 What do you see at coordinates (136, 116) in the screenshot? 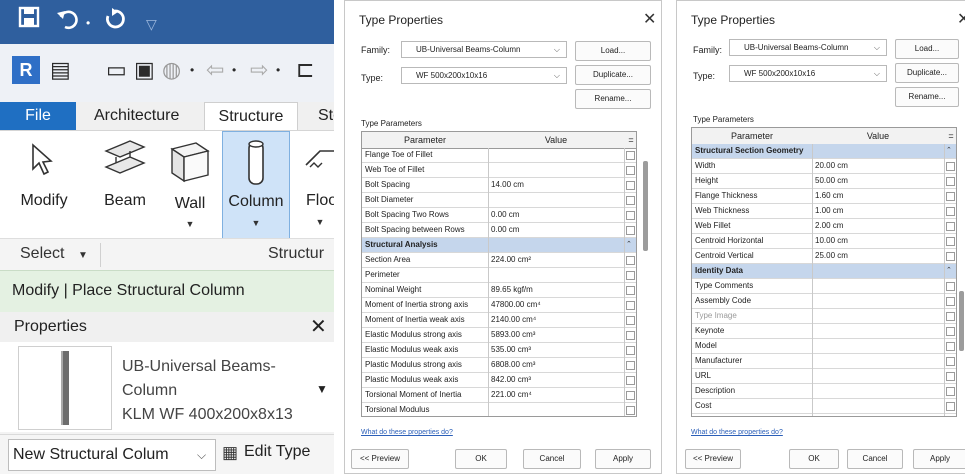
I see `tab-architecture: Architecture` at bounding box center [136, 116].